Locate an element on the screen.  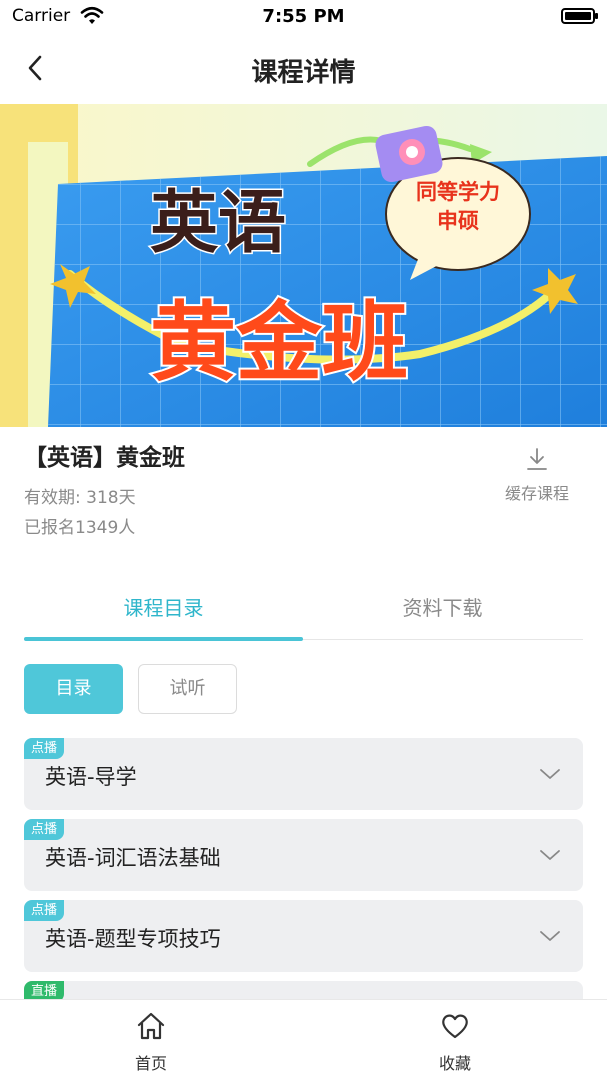
banner-bubble-line2: 申硕 is located at coordinates (458, 221).